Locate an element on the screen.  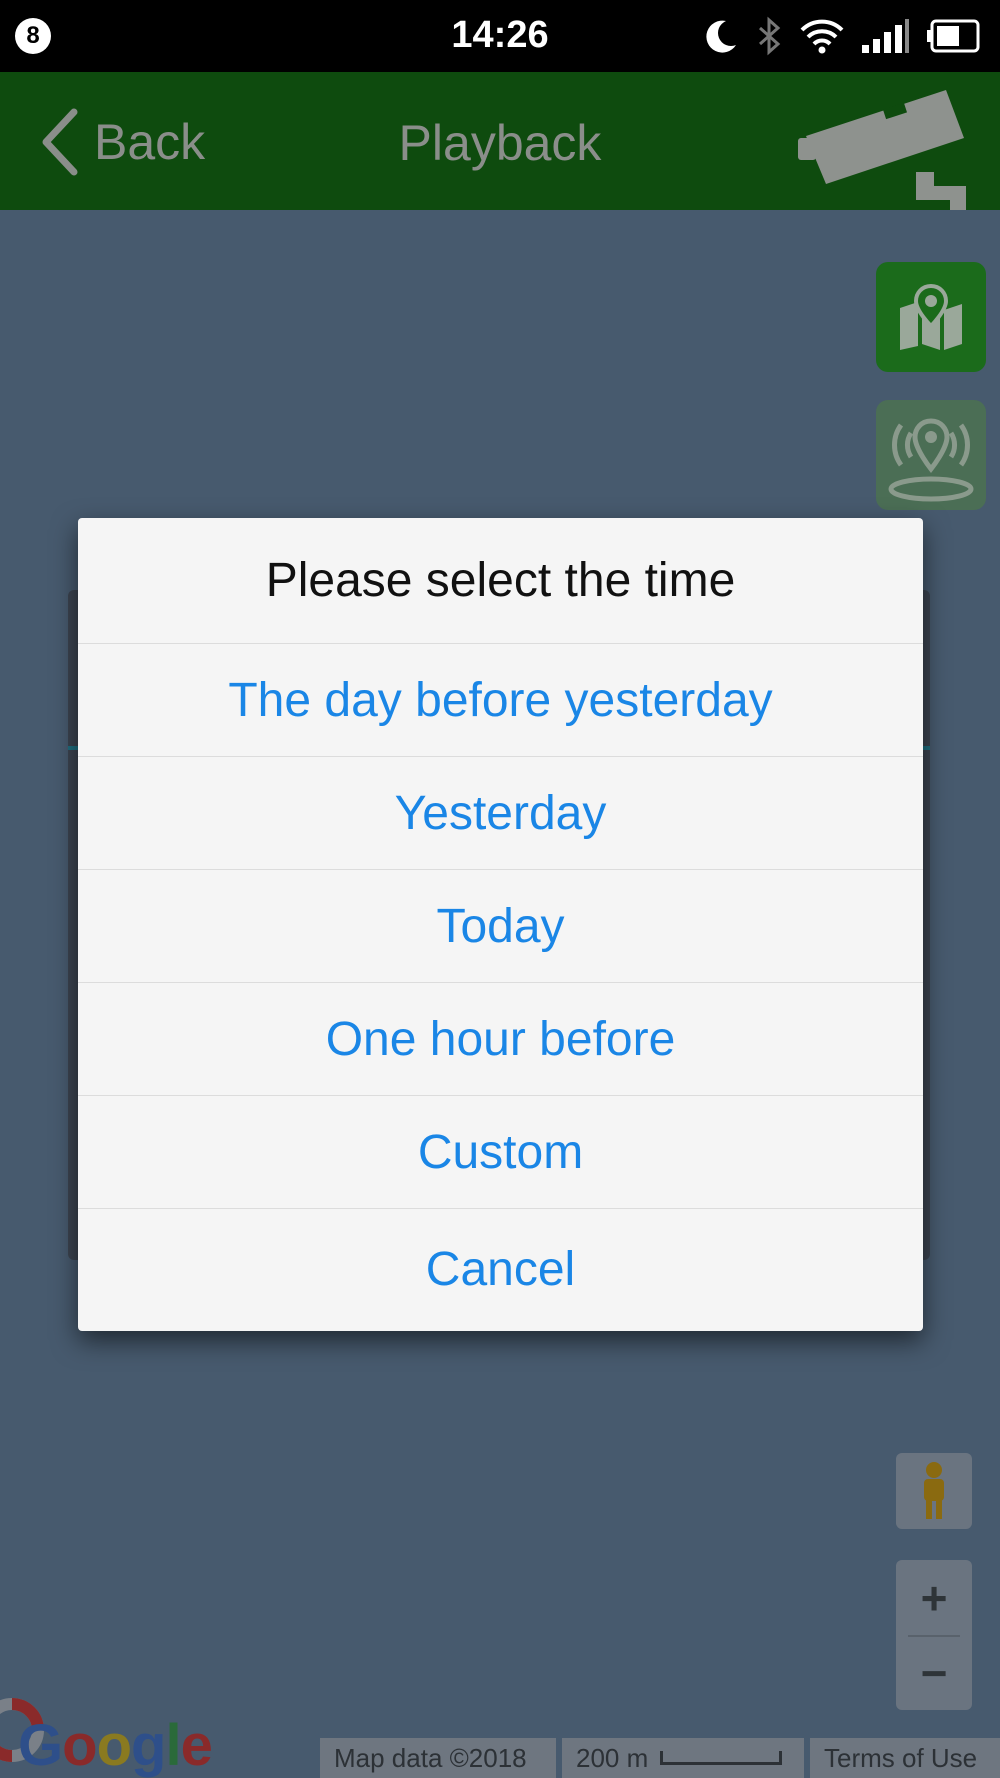
map-scale: 200 m is located at coordinates (683, 1758).